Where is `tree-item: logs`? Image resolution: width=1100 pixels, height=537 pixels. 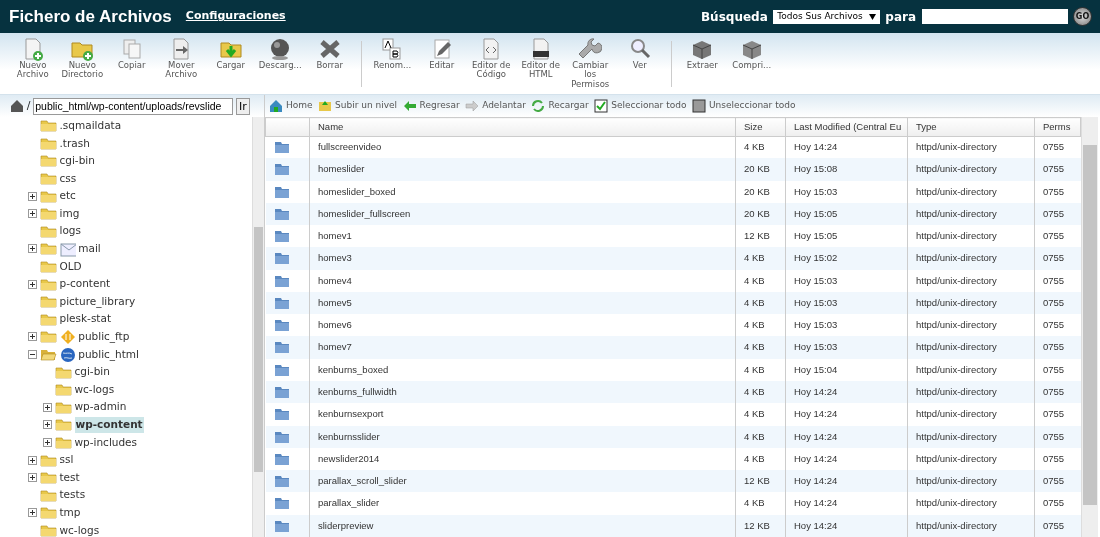 tree-item: logs is located at coordinates (70, 231).